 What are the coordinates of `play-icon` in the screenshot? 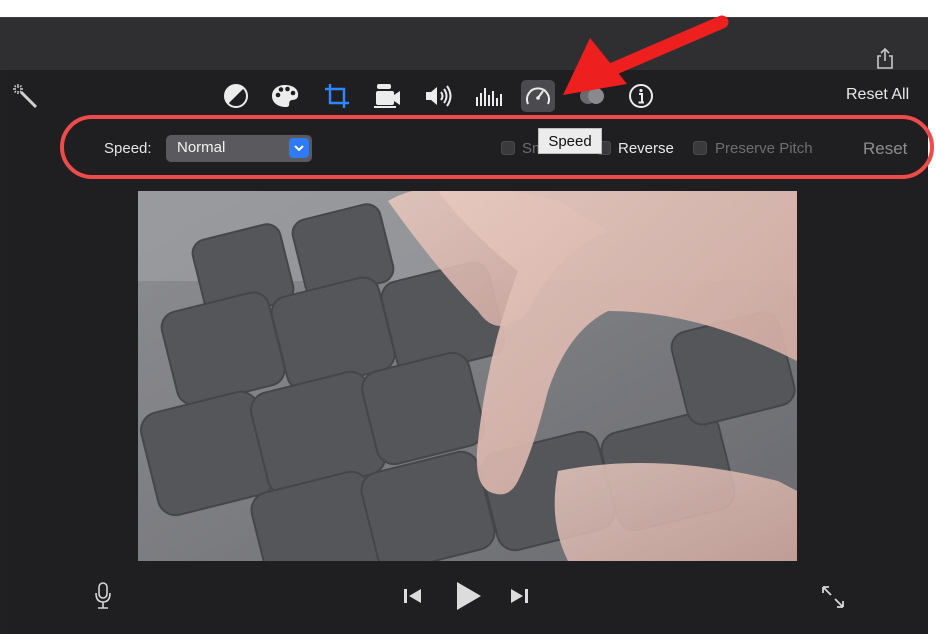 It's located at (468, 596).